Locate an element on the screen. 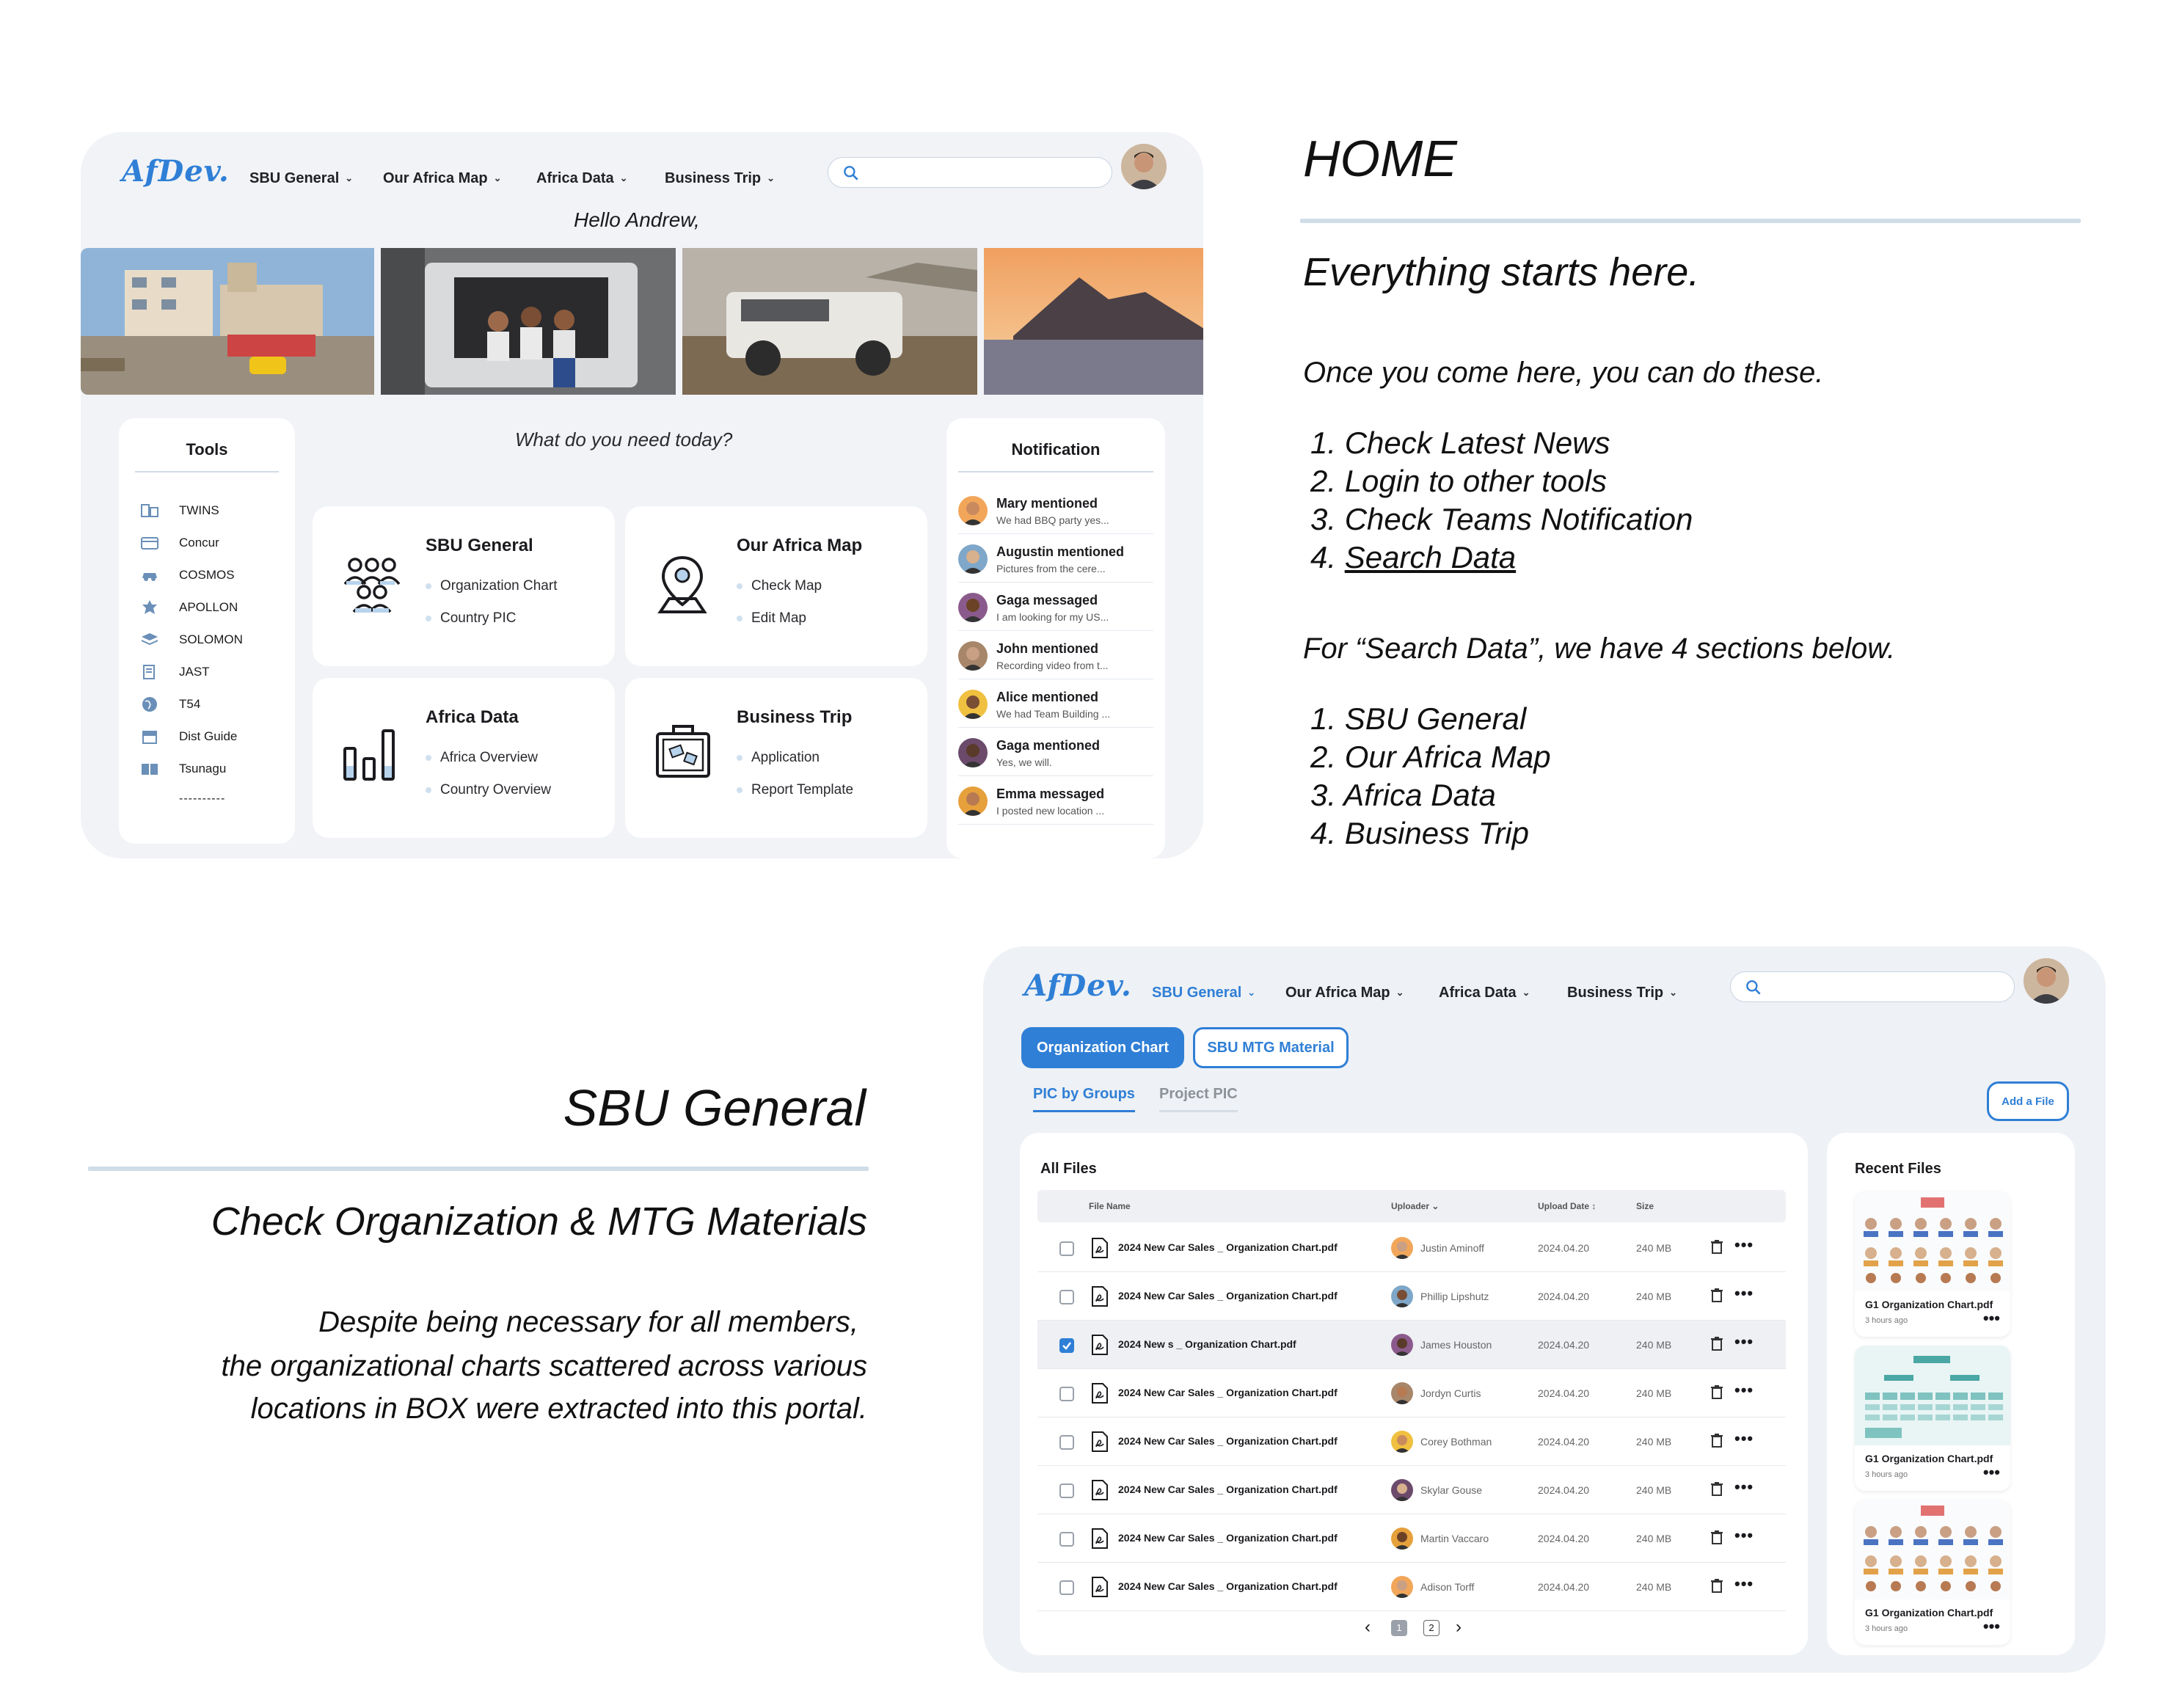 The width and height of the screenshot is (2182, 1708). tool-dist-guide: Dist Guide is located at coordinates (188, 736).